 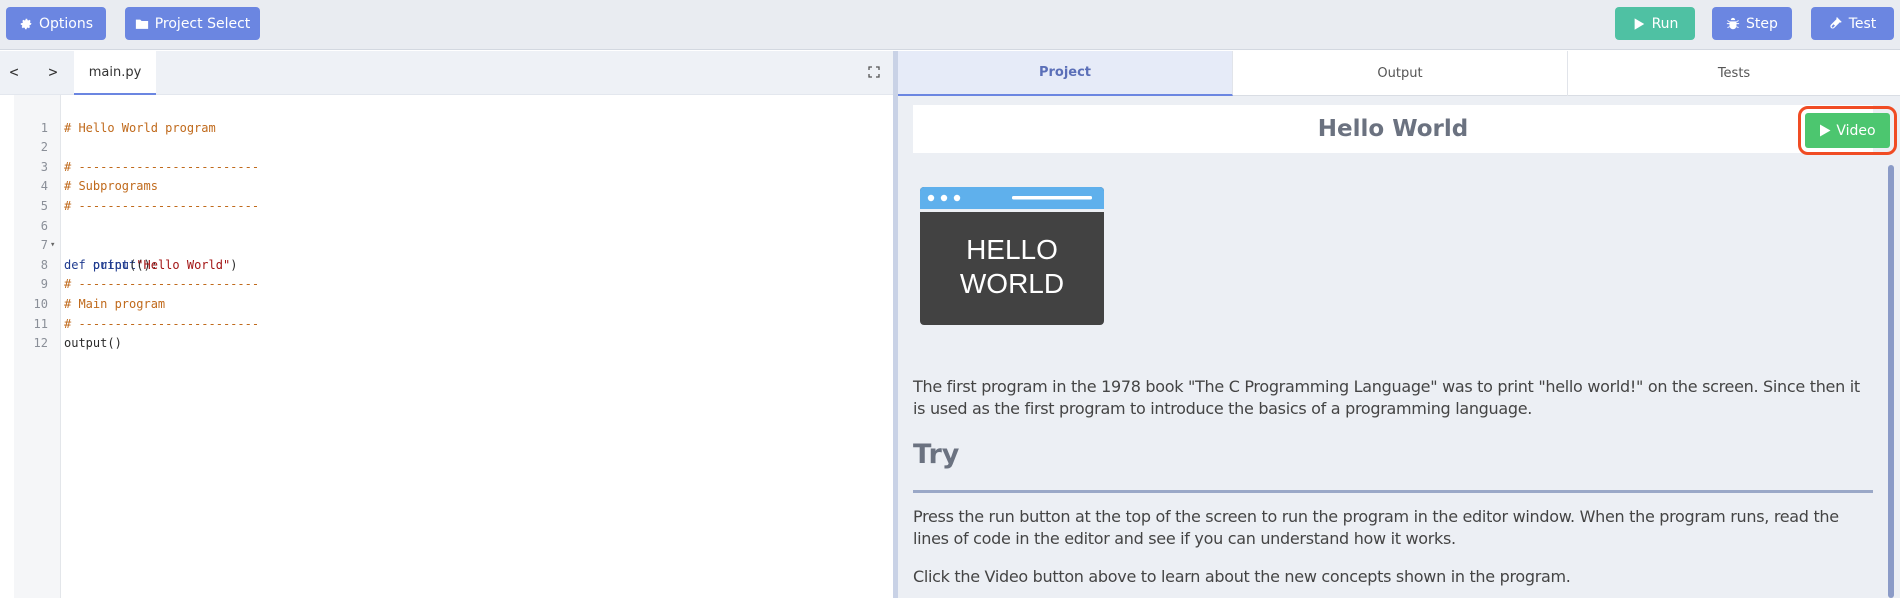 I want to click on project-title: Hello World, so click(x=1393, y=129).